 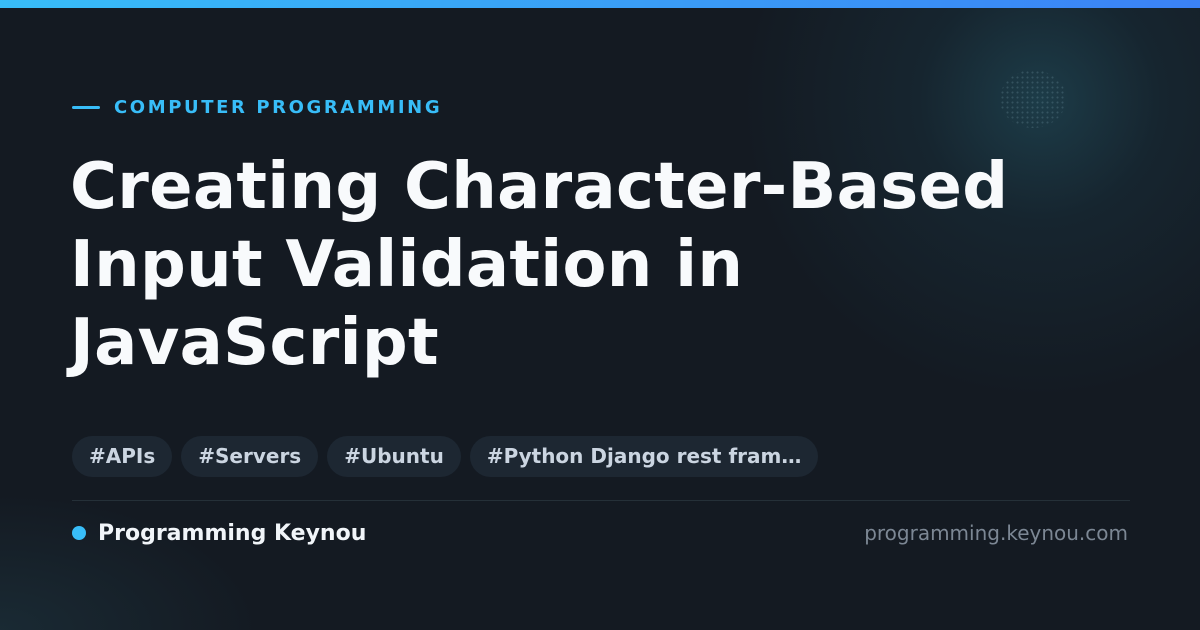 I want to click on tag-chip: #APIs, so click(x=122, y=456).